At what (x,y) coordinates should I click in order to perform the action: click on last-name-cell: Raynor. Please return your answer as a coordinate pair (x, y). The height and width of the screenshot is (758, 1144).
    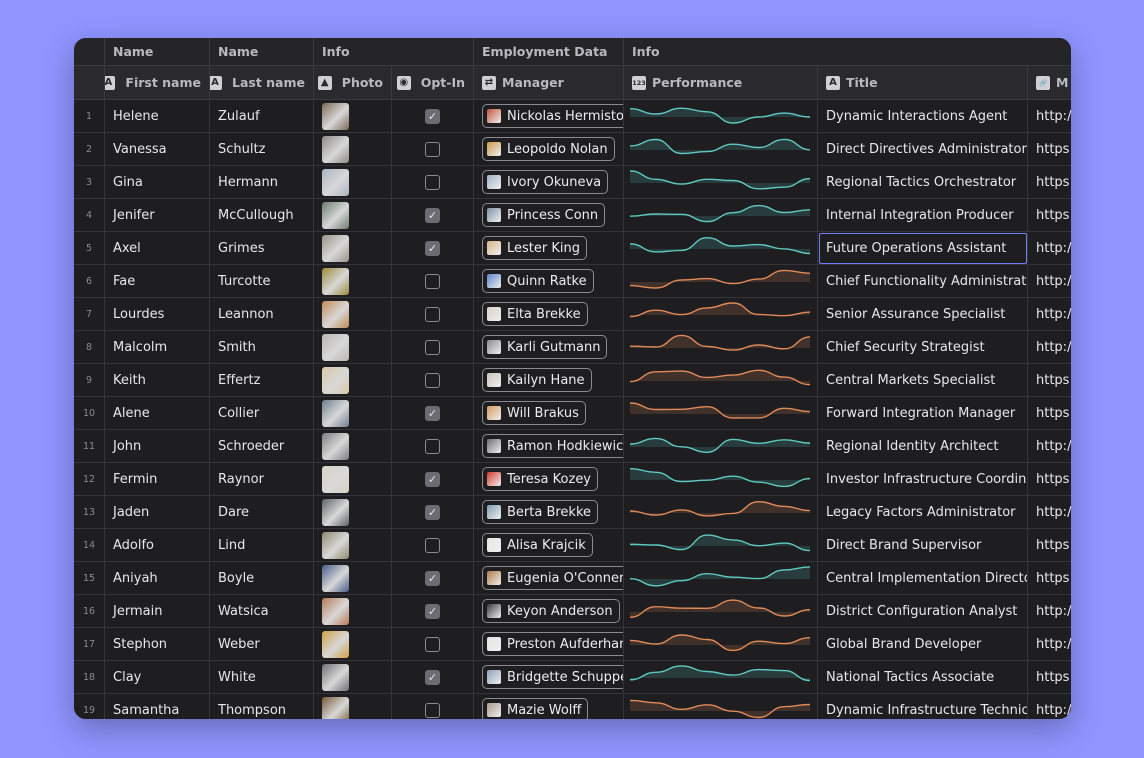
    Looking at the image, I should click on (262, 479).